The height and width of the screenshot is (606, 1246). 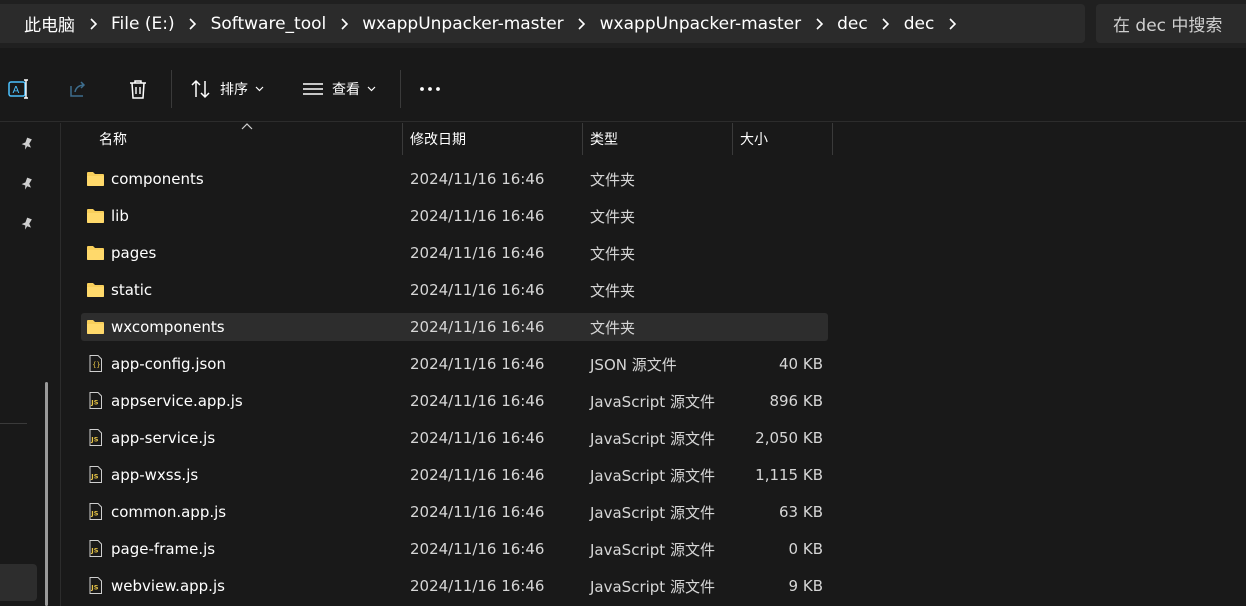 What do you see at coordinates (750, 139) in the screenshot?
I see `column-size: 大小` at bounding box center [750, 139].